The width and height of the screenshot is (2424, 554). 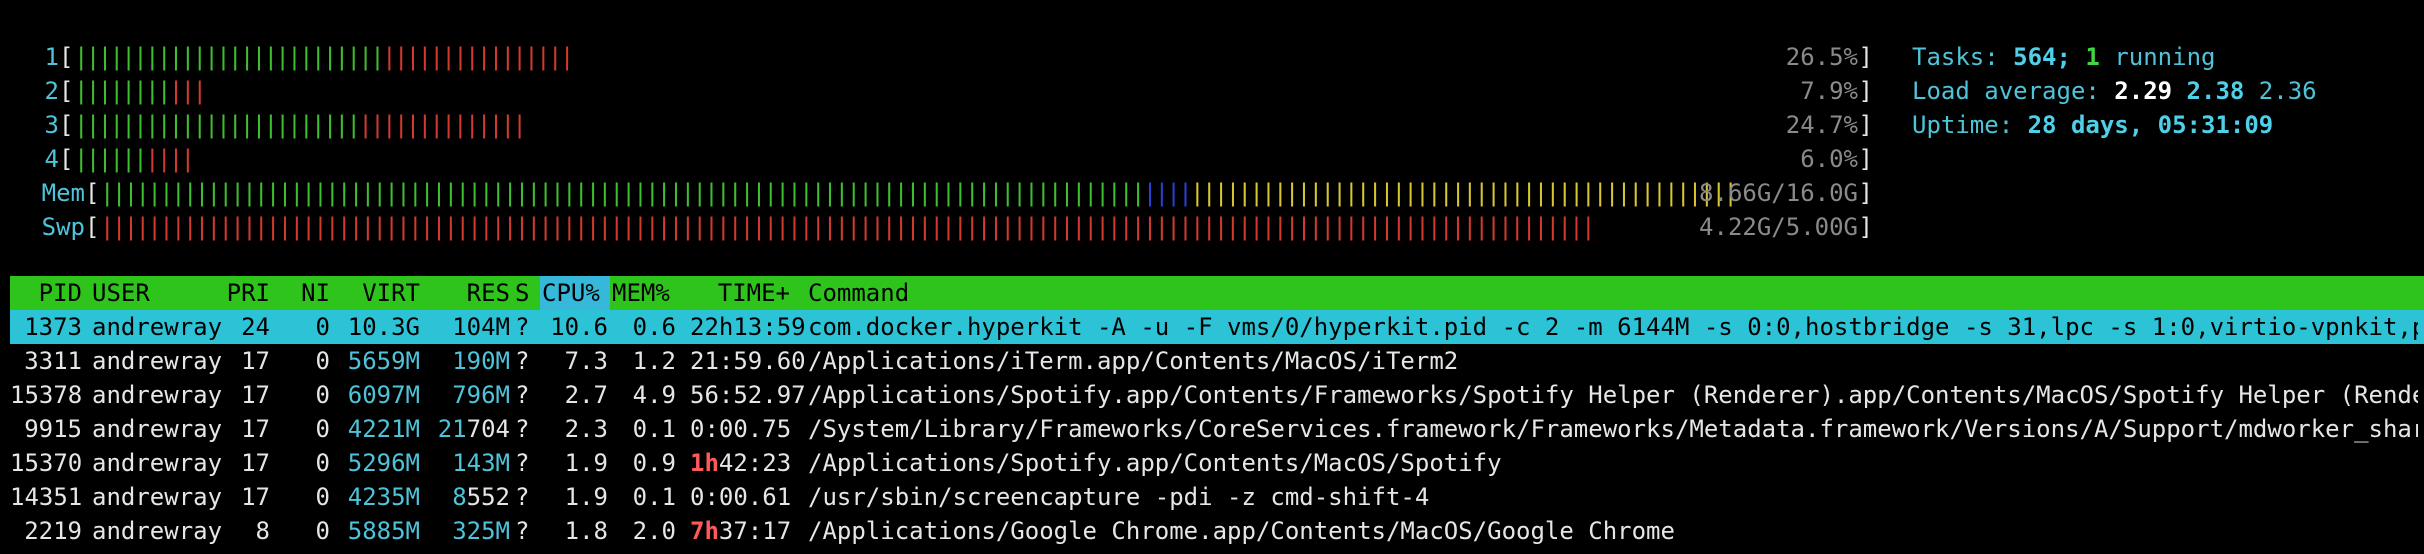 What do you see at coordinates (380, 293) in the screenshot?
I see `column-header-virt: VIRT` at bounding box center [380, 293].